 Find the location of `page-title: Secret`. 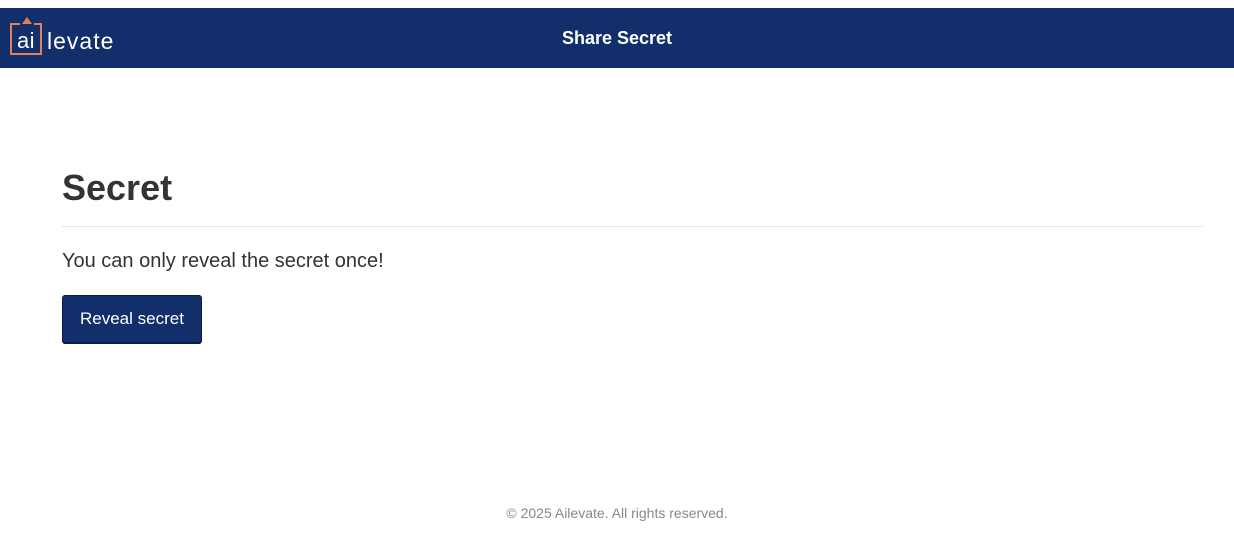

page-title: Secret is located at coordinates (632, 197).